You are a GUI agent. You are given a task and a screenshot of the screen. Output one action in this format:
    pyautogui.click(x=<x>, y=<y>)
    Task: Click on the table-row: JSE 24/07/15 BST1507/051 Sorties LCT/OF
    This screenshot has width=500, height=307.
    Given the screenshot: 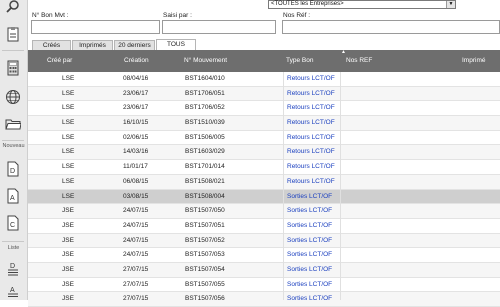 What is the action you would take?
    pyautogui.click(x=264, y=226)
    